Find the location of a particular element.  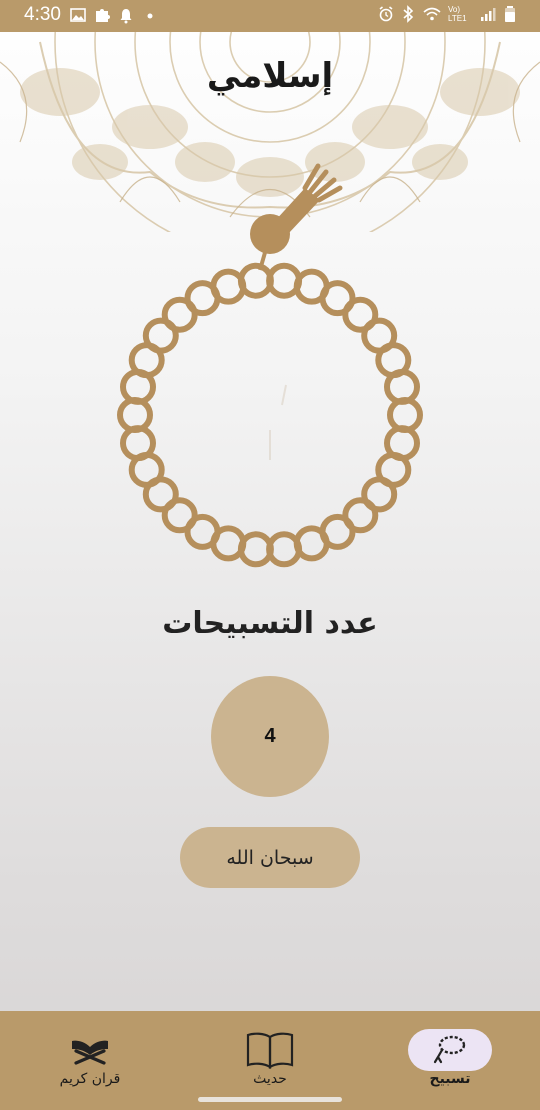

status-right-icons: Vo) LTE1 is located at coordinates (448, 14).